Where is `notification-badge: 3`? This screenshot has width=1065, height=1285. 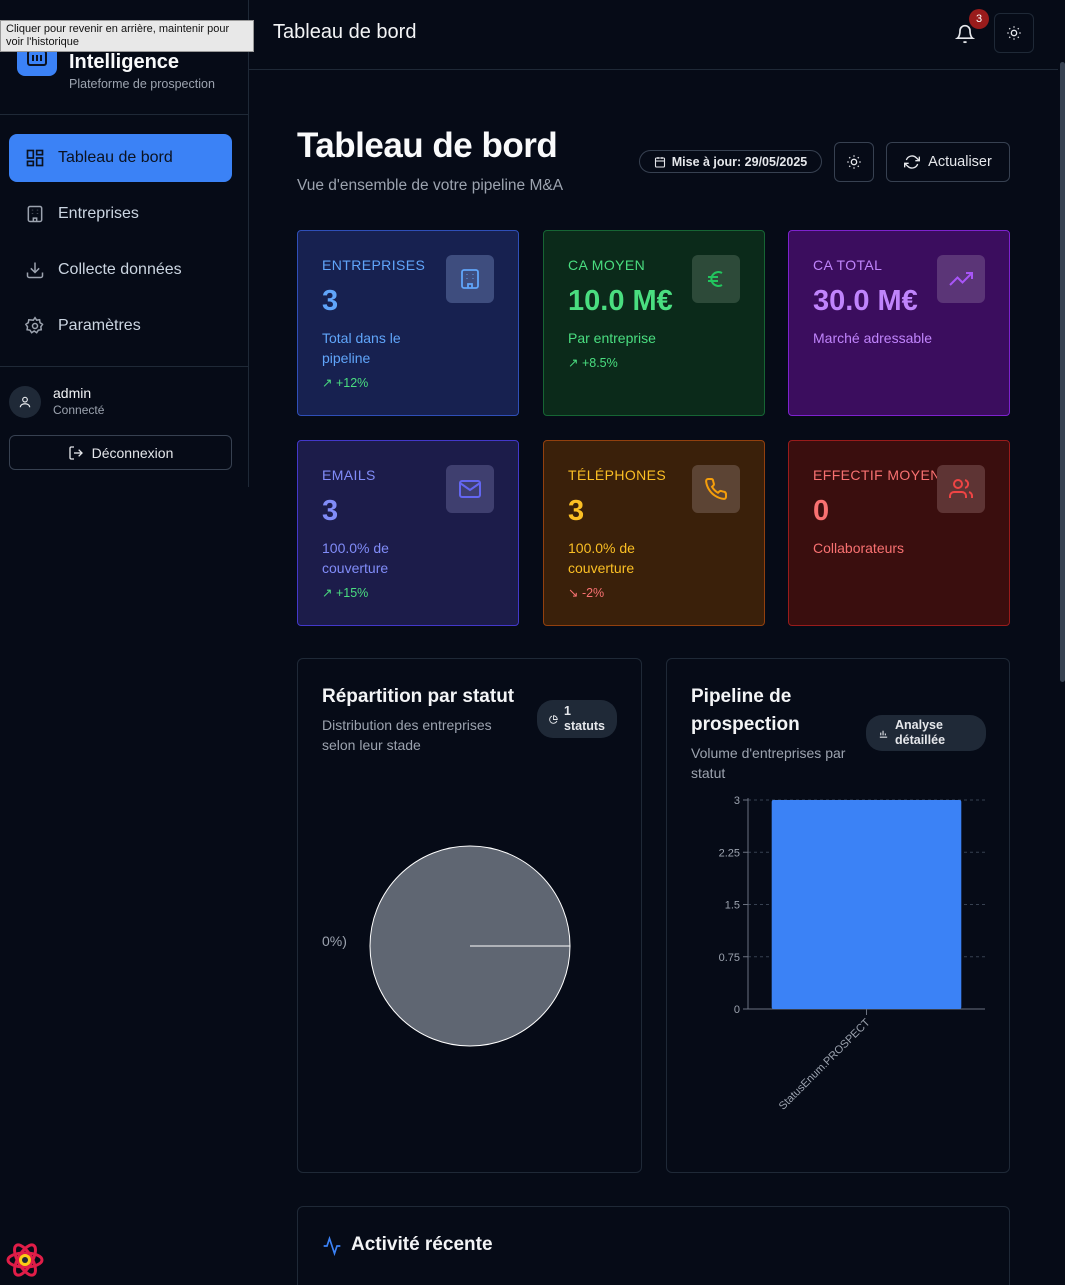 notification-badge: 3 is located at coordinates (979, 19).